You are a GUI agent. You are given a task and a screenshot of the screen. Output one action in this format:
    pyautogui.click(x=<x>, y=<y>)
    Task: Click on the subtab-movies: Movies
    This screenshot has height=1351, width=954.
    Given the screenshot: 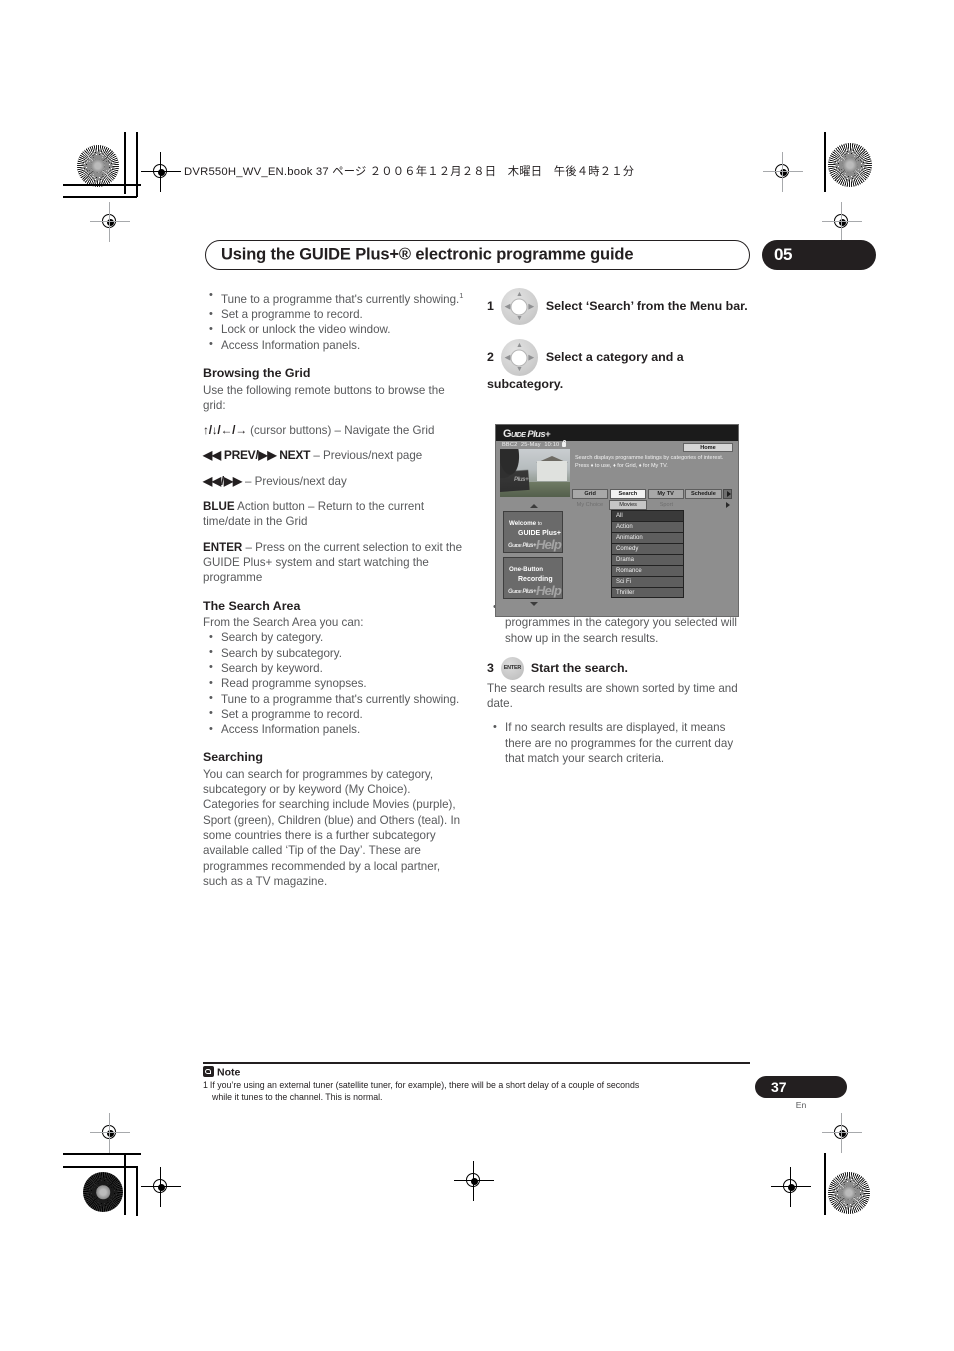 What is the action you would take?
    pyautogui.click(x=628, y=505)
    